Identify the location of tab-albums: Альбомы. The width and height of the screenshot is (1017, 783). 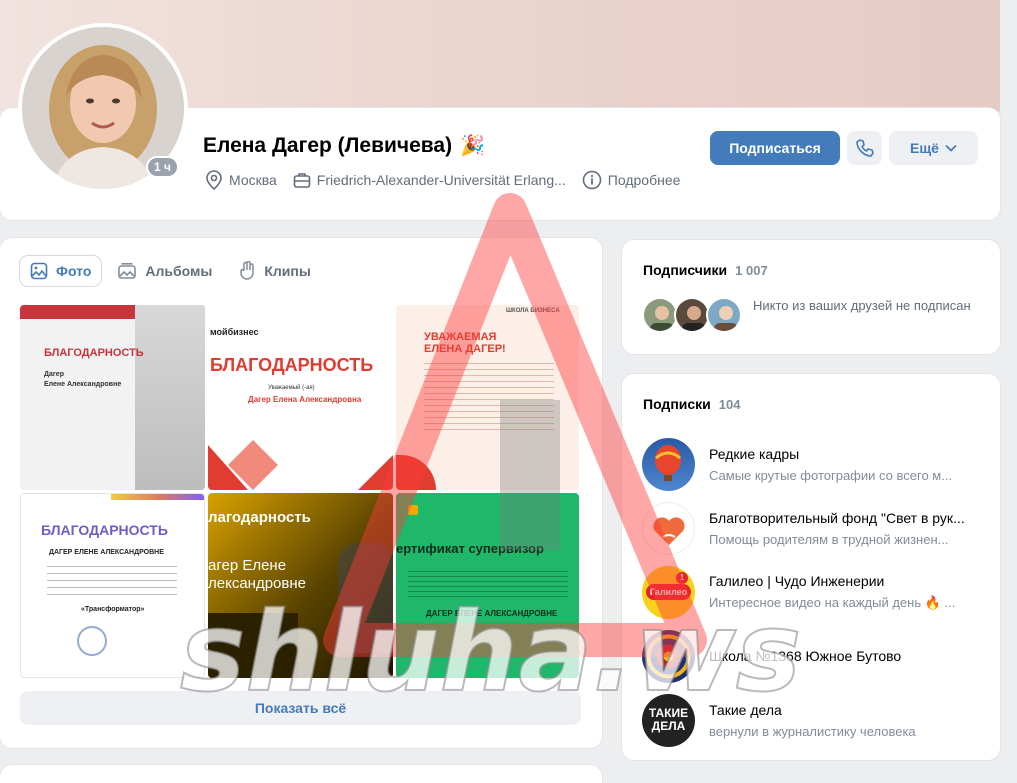
(164, 271).